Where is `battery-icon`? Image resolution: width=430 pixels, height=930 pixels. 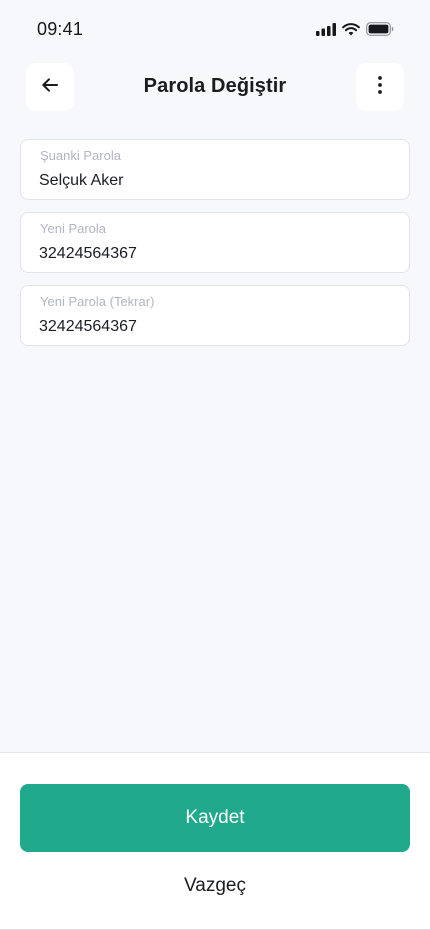 battery-icon is located at coordinates (380, 29).